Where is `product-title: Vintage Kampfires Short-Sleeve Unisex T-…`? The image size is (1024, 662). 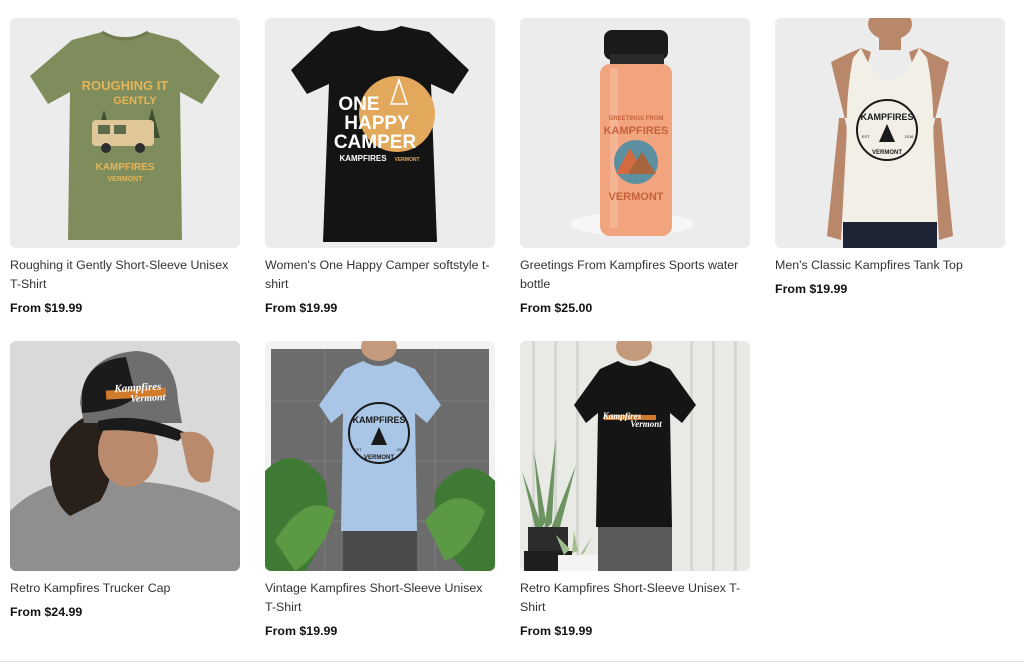
product-title: Vintage Kampfires Short-Sleeve Unisex T-… is located at coordinates (380, 598).